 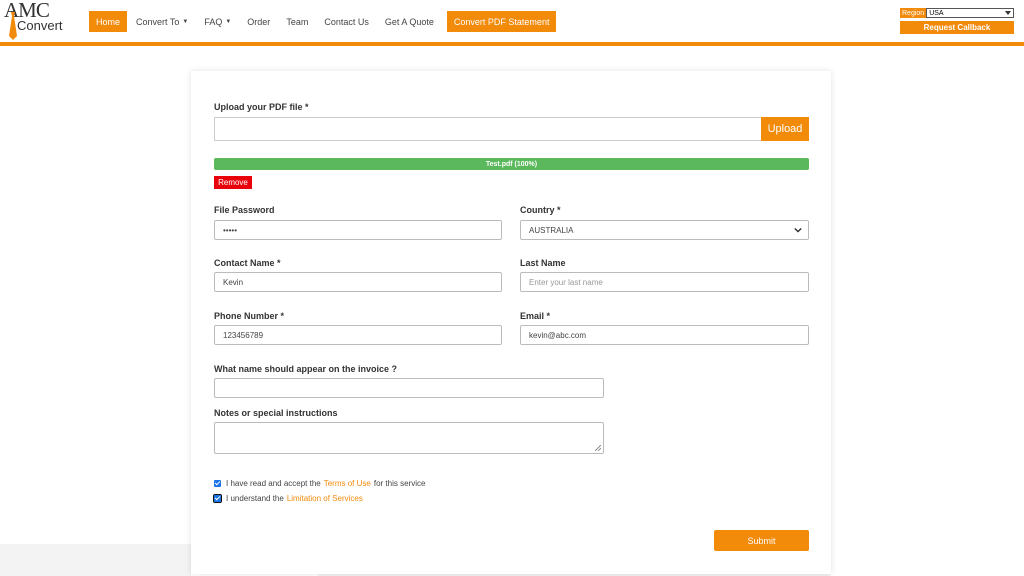 What do you see at coordinates (970, 13) in the screenshot?
I see `region-select: USA` at bounding box center [970, 13].